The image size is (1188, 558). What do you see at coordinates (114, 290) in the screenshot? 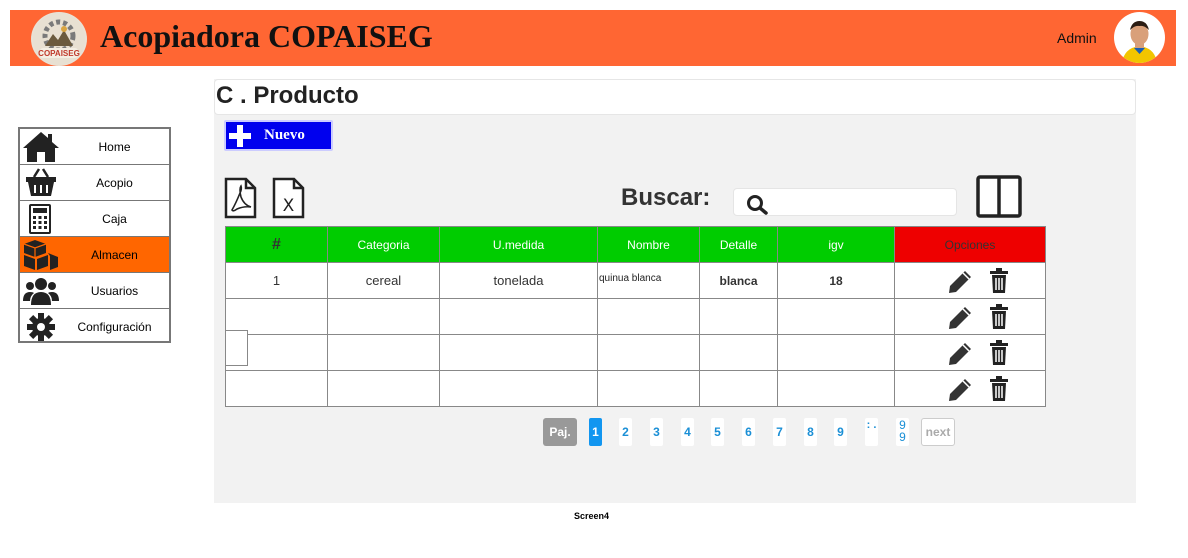
I see `sidebar-item-label: Usuarios` at bounding box center [114, 290].